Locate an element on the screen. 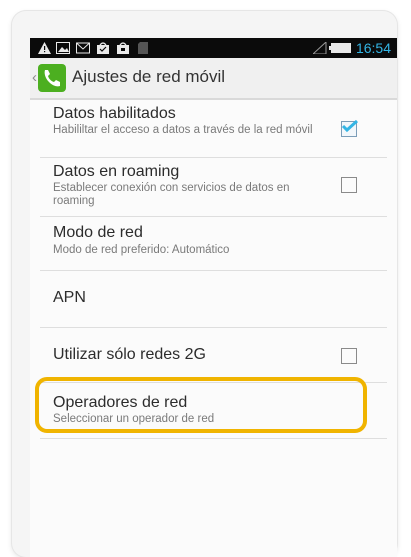 This screenshot has height=557, width=411. checkbox-datos-habilitados is located at coordinates (350, 128).